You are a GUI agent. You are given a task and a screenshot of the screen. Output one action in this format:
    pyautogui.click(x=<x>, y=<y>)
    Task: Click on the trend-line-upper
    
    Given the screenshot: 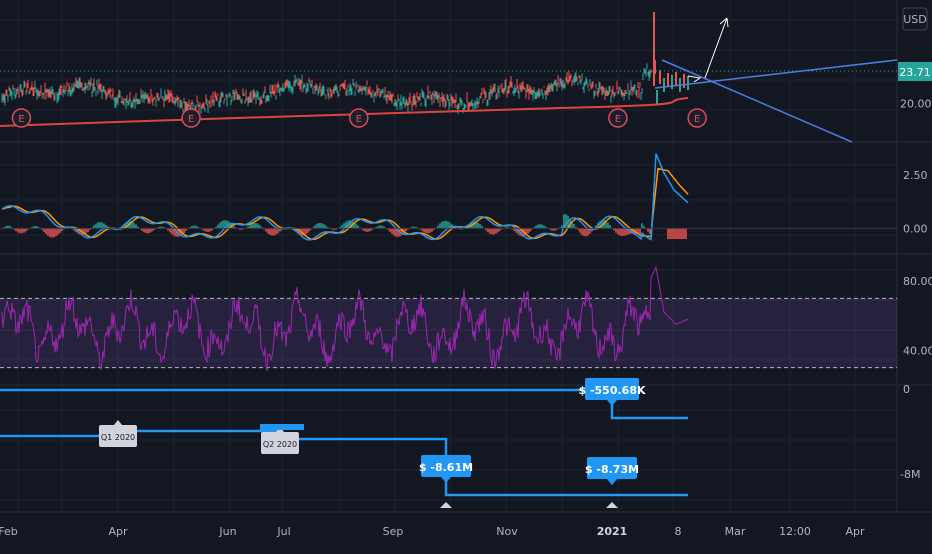 What is the action you would take?
    pyautogui.click(x=776, y=74)
    